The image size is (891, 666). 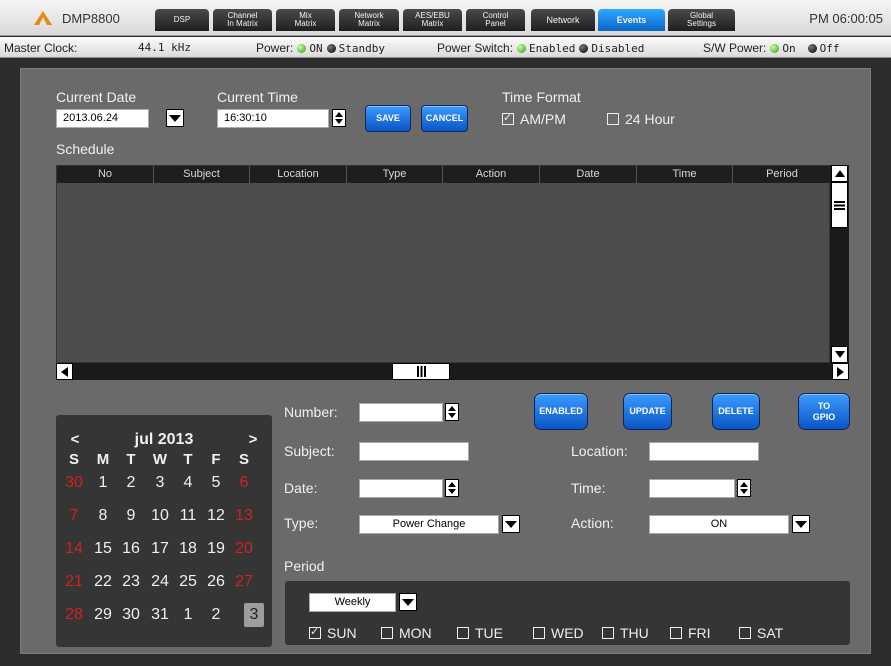 What do you see at coordinates (508, 118) in the screenshot?
I see `ampm-checkbox` at bounding box center [508, 118].